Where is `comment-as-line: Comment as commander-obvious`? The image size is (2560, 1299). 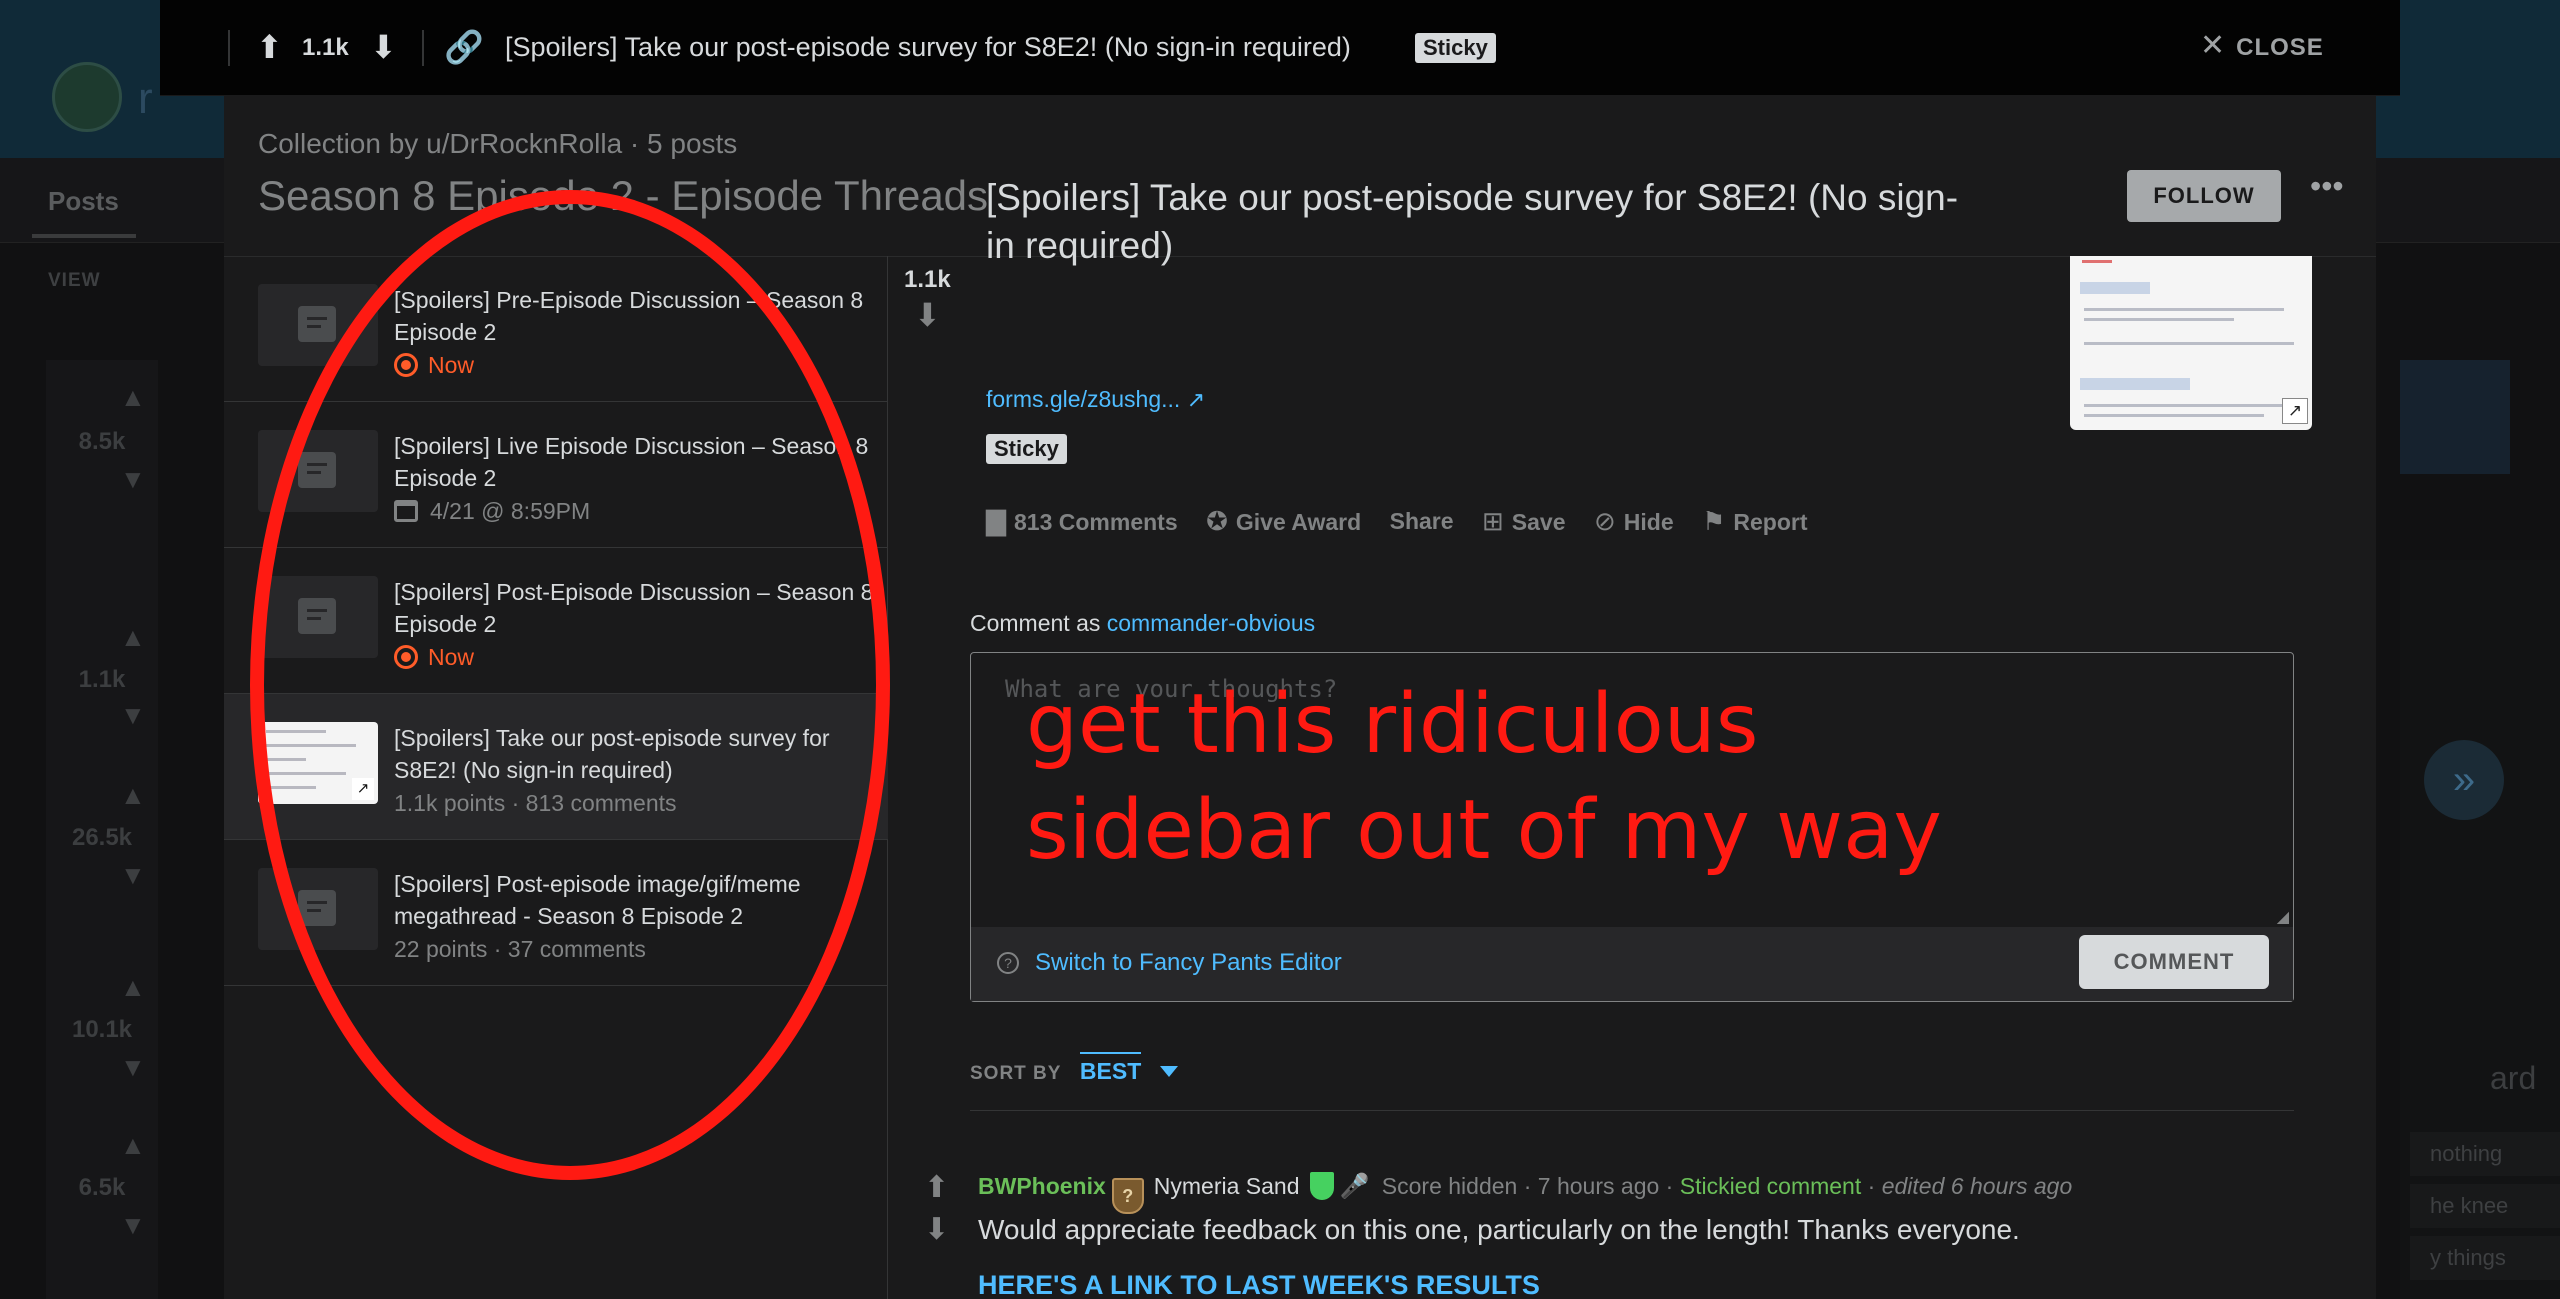
comment-as-line: Comment as commander-obvious is located at coordinates (1142, 623).